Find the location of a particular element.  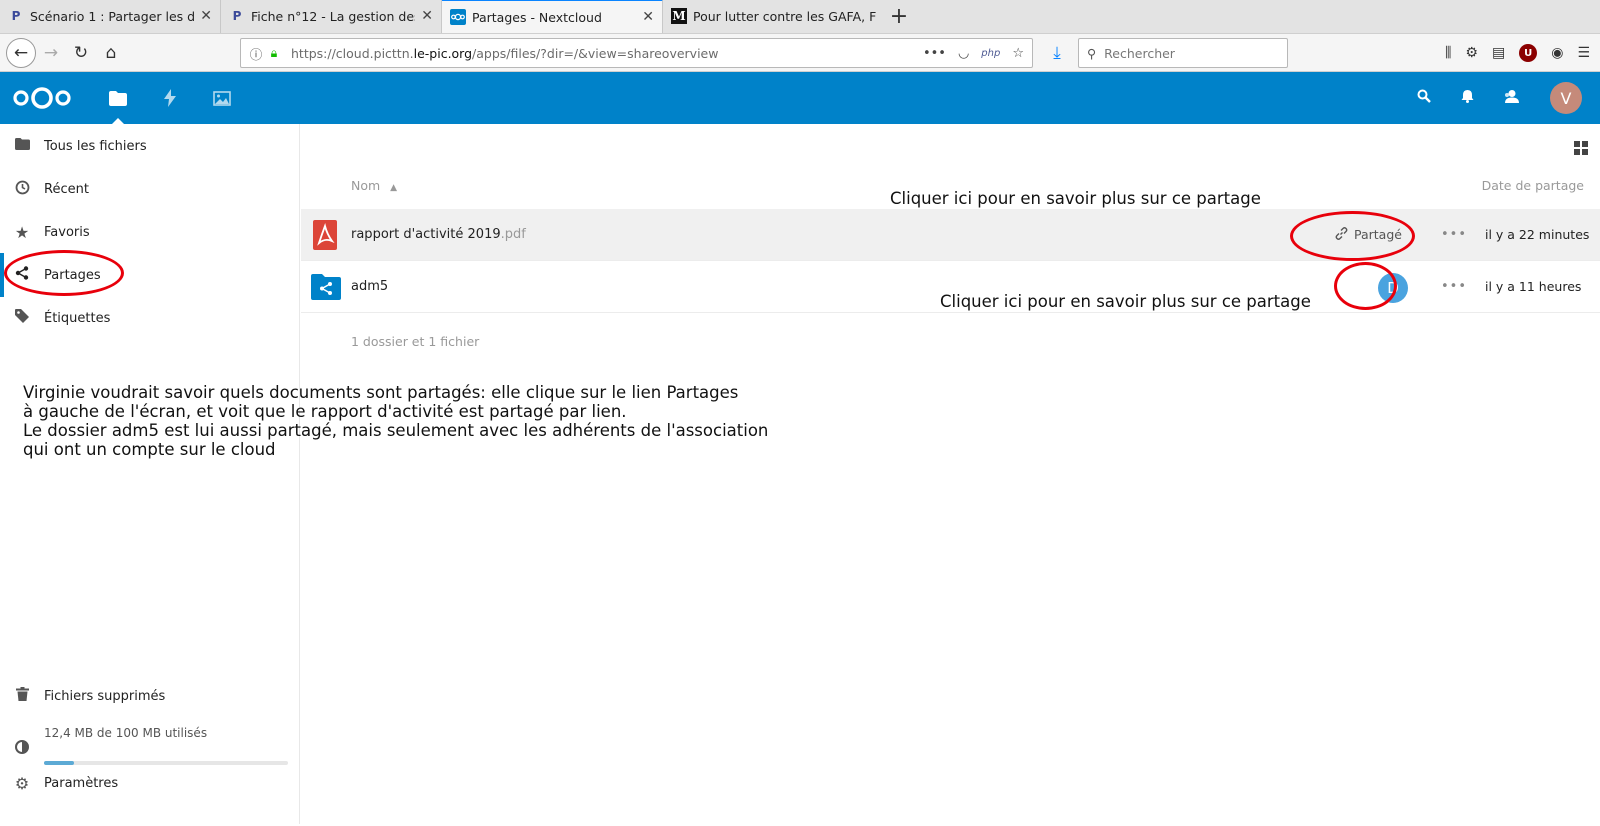

sidebar-item-favorites: ★ Favoris is located at coordinates (150, 232).